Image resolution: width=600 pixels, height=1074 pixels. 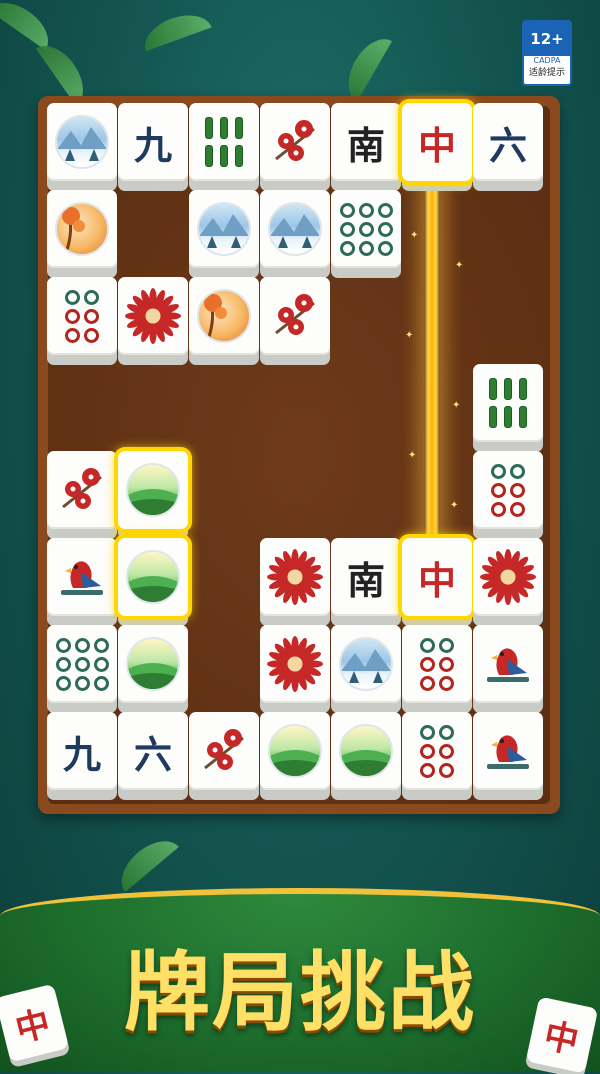 I want to click on match-connection-beam, so click(x=432, y=364).